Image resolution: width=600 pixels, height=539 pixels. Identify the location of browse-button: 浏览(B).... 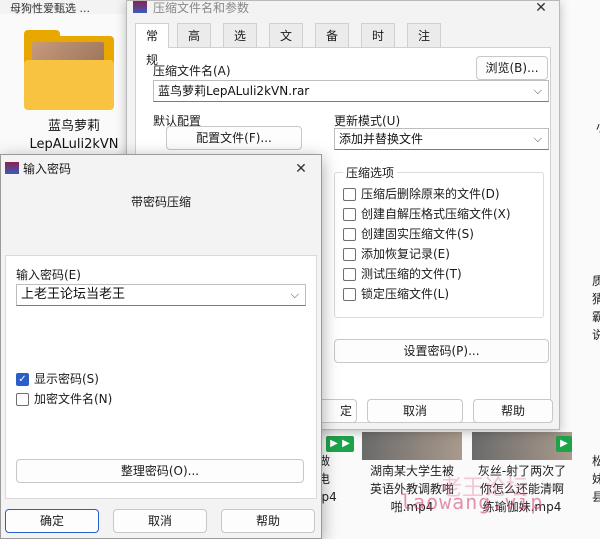
(512, 68).